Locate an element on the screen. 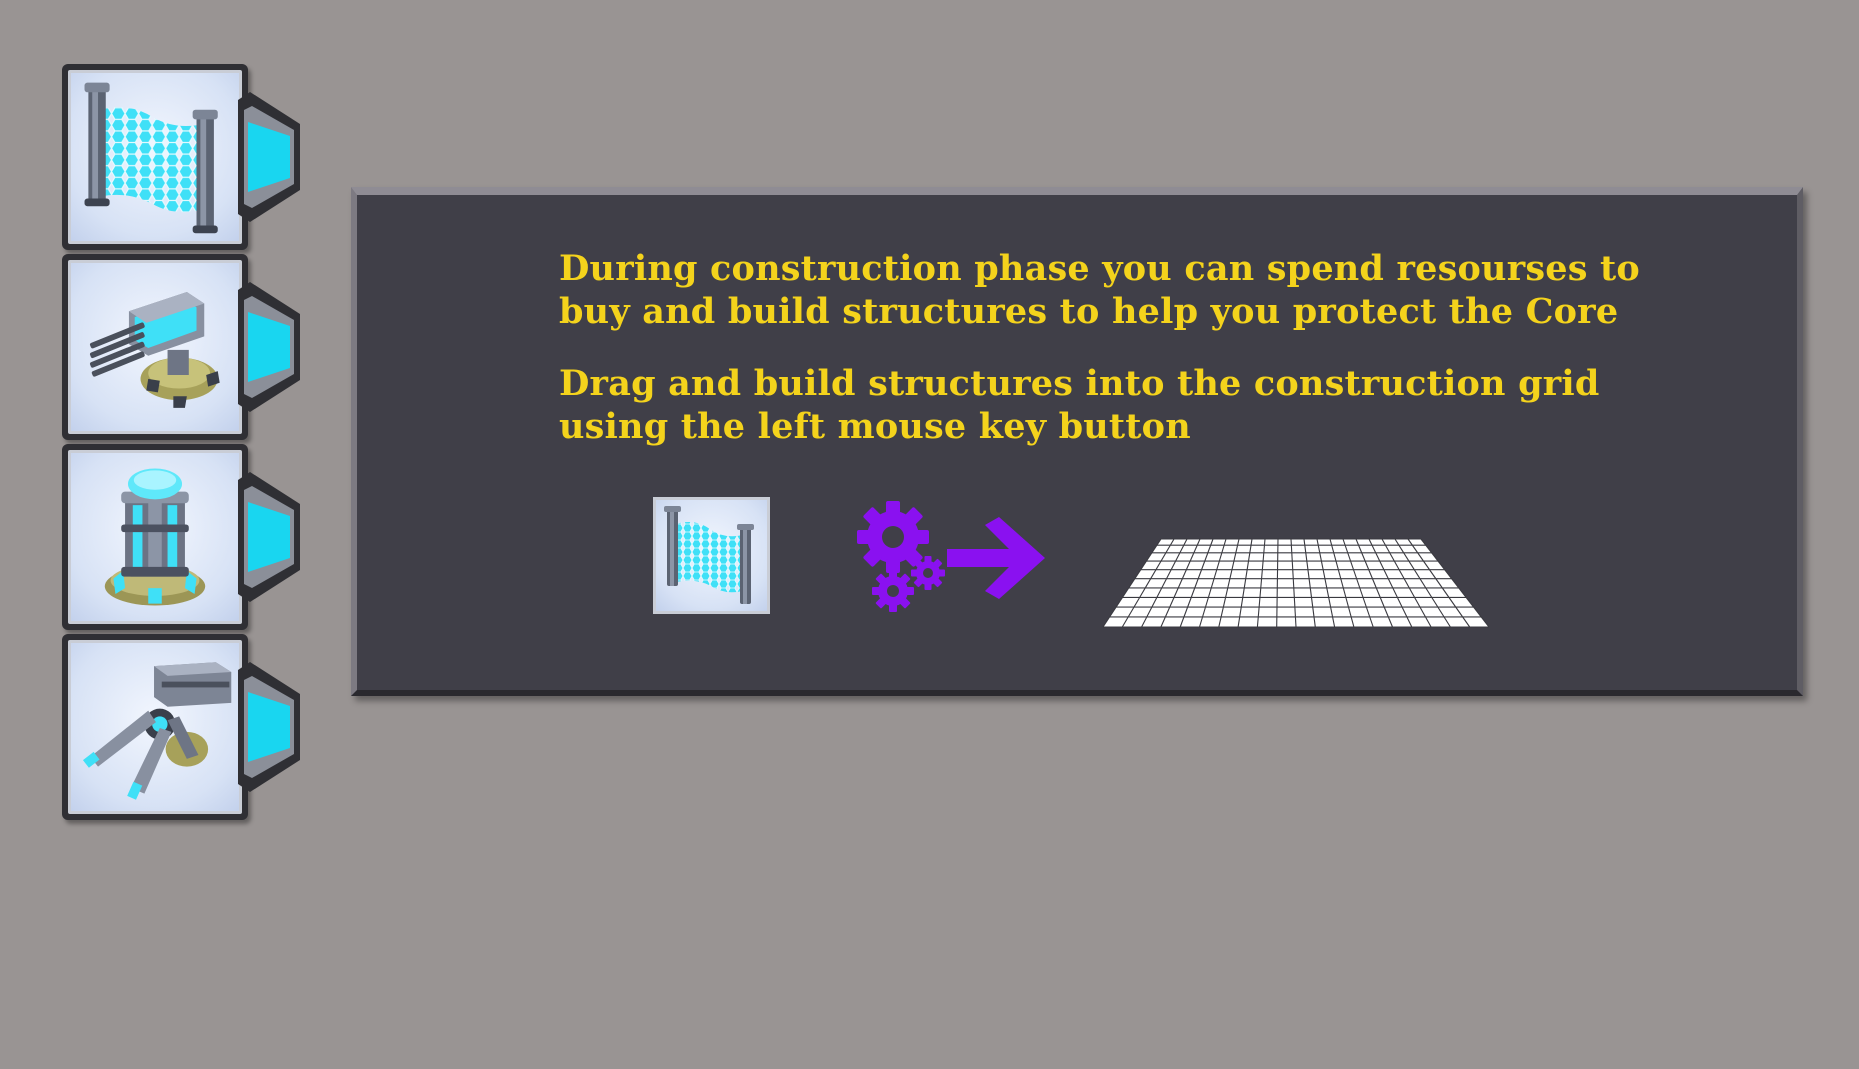 This screenshot has width=1859, height=1069. construction-grid-icon is located at coordinates (1296, 582).